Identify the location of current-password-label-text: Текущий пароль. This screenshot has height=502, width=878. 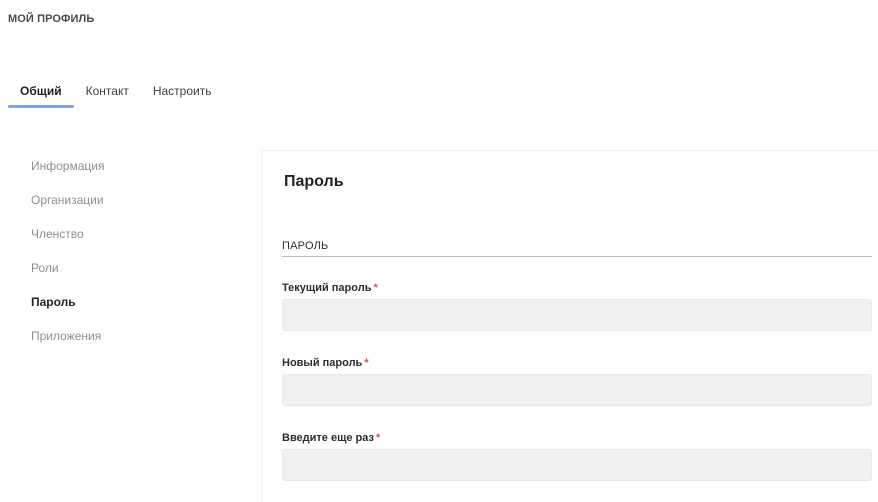
(327, 288).